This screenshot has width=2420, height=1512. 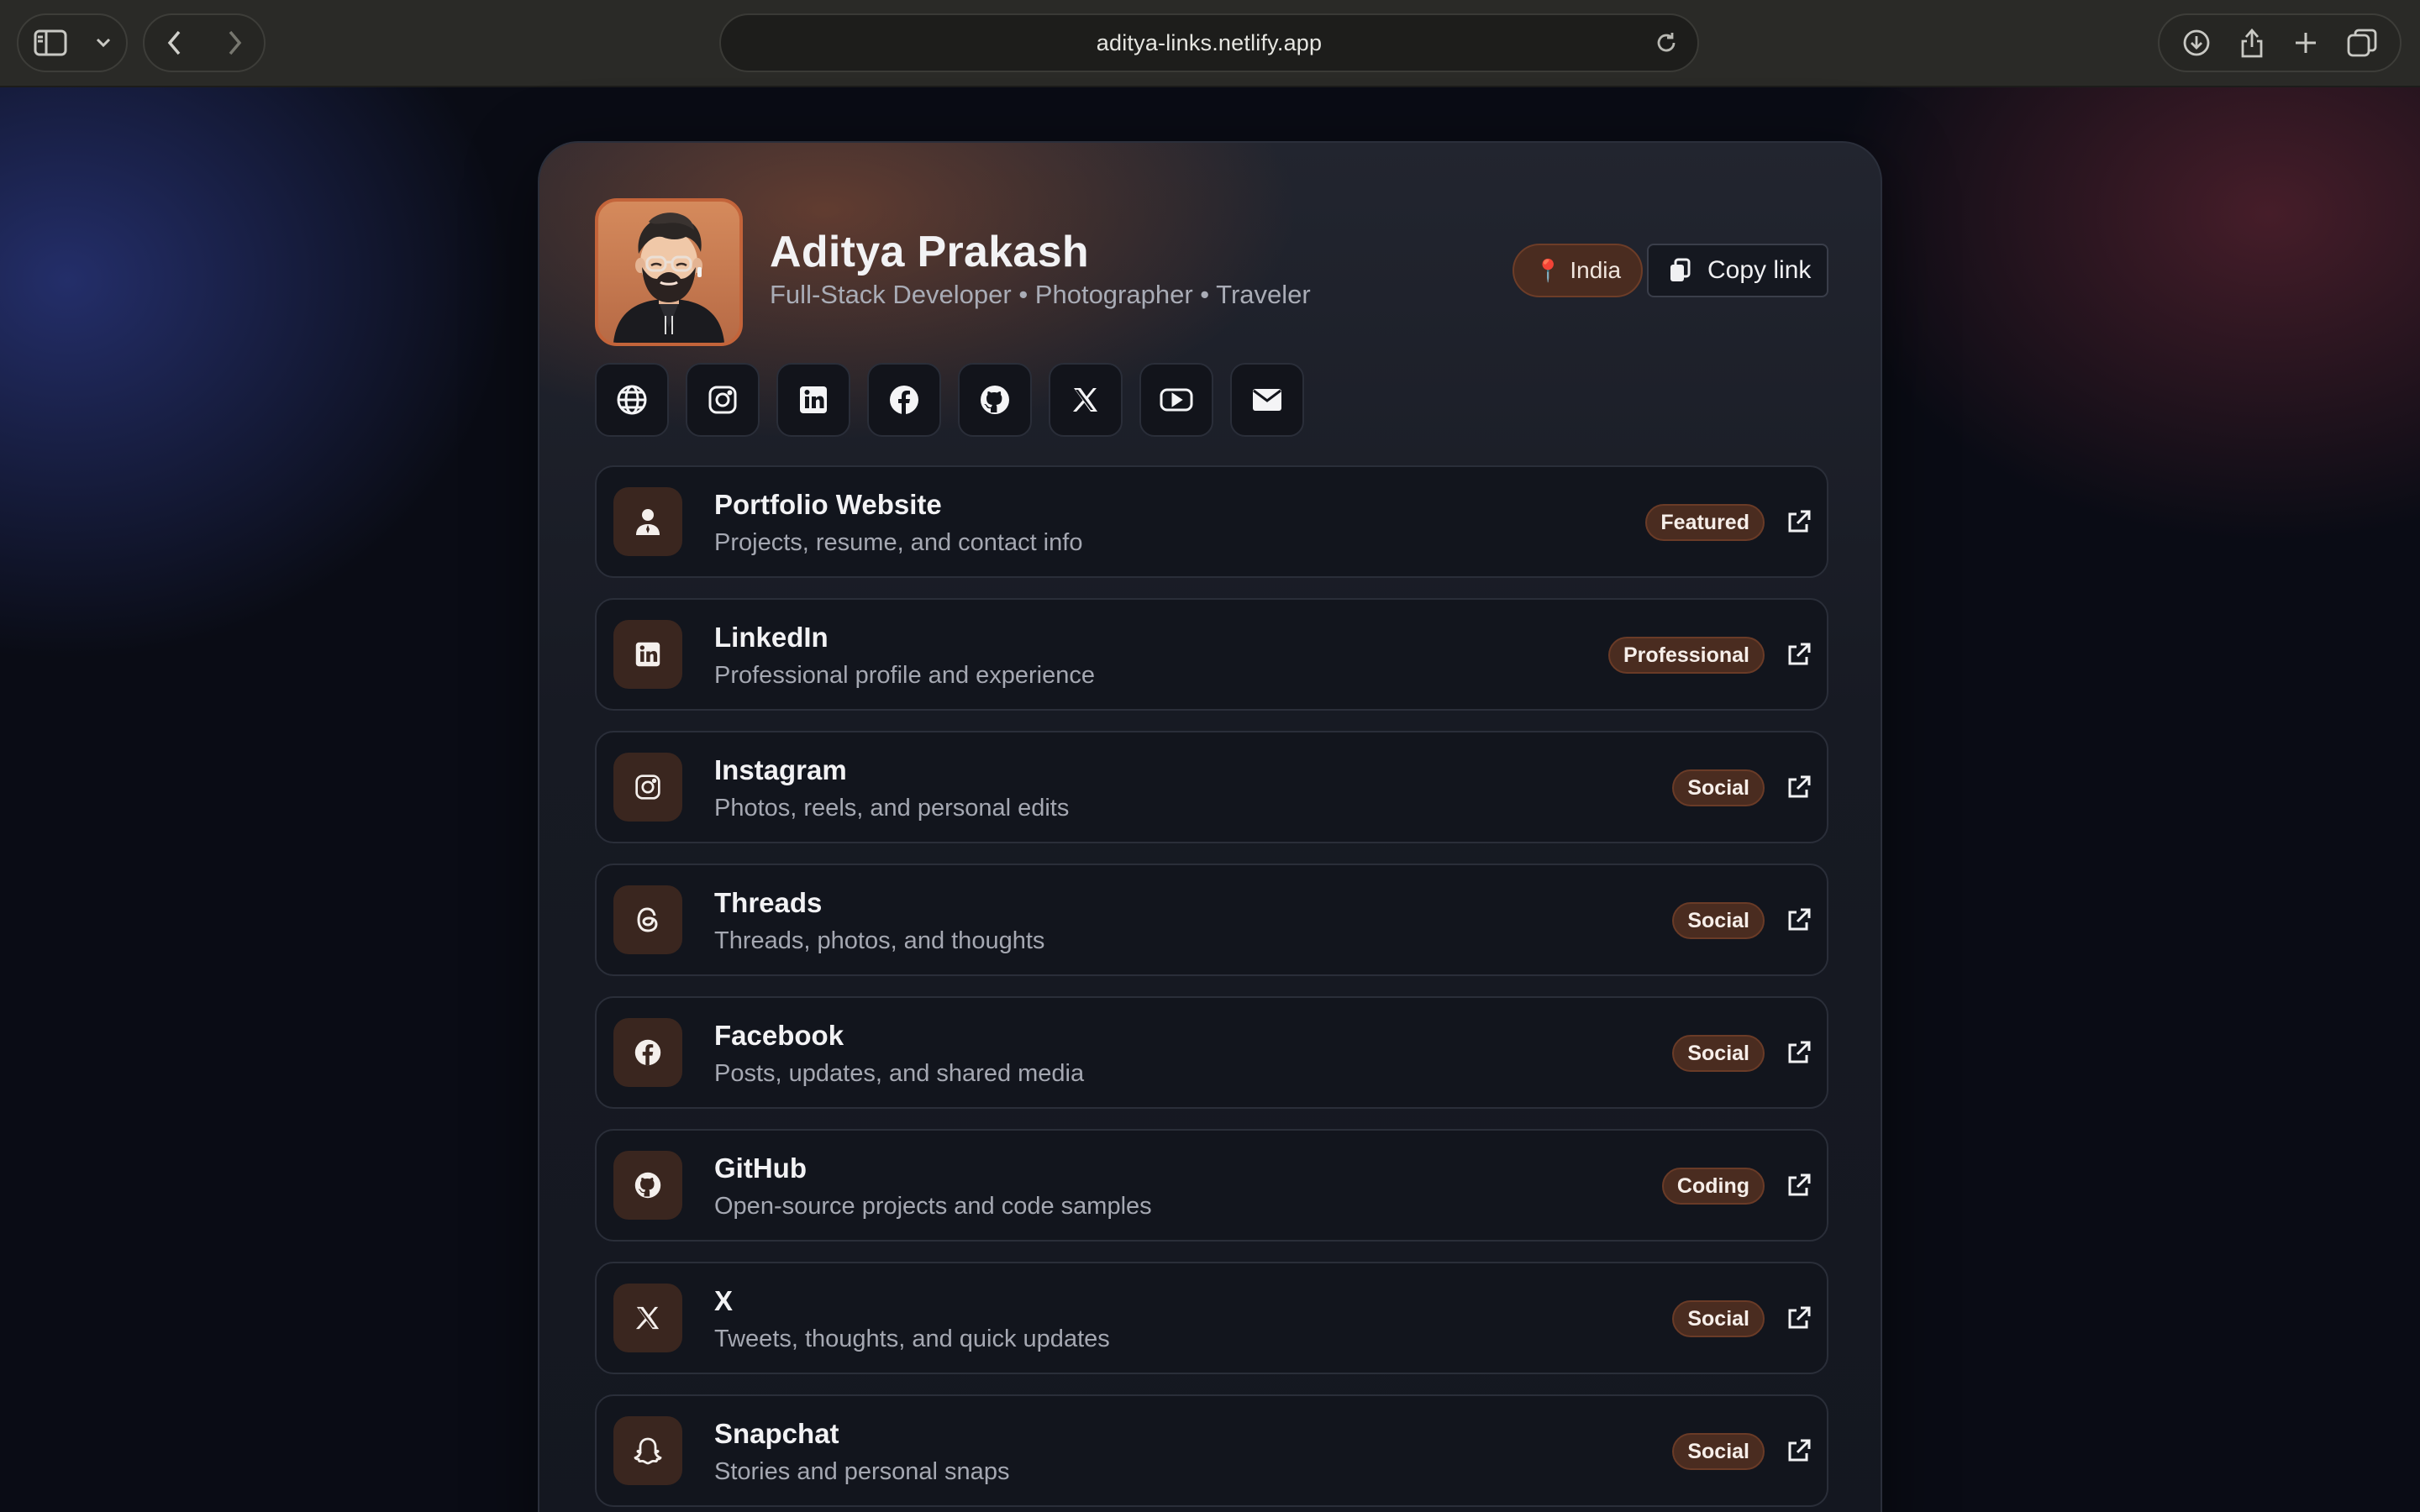 I want to click on linkedin-social-button, so click(x=813, y=400).